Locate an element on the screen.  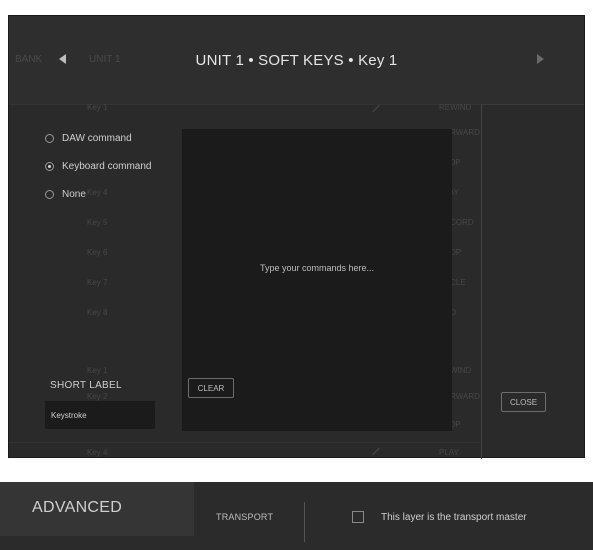
column-divider is located at coordinates (481, 281).